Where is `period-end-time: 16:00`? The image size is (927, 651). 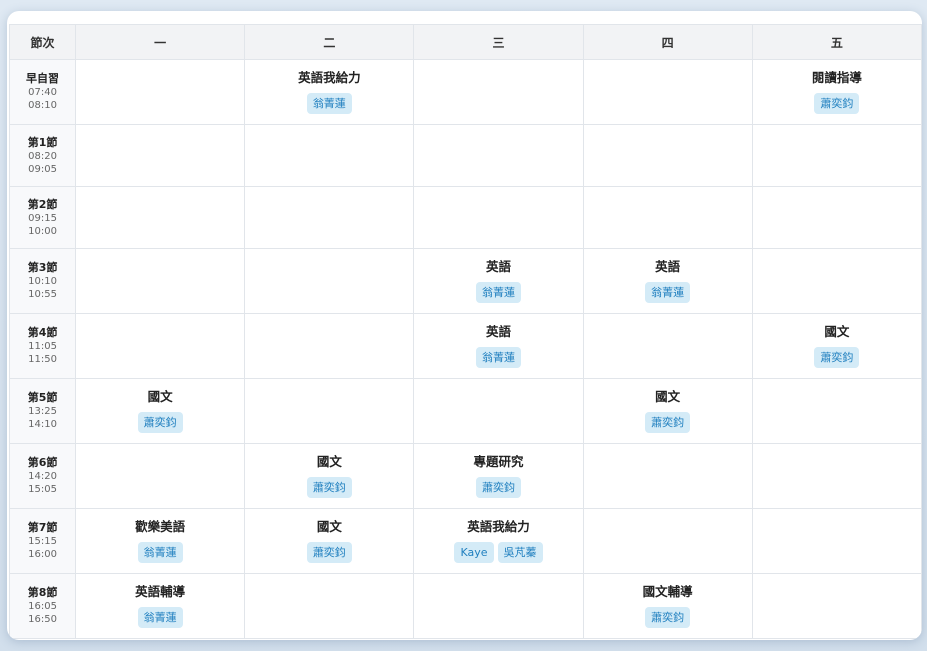
period-end-time: 16:00 is located at coordinates (42, 554).